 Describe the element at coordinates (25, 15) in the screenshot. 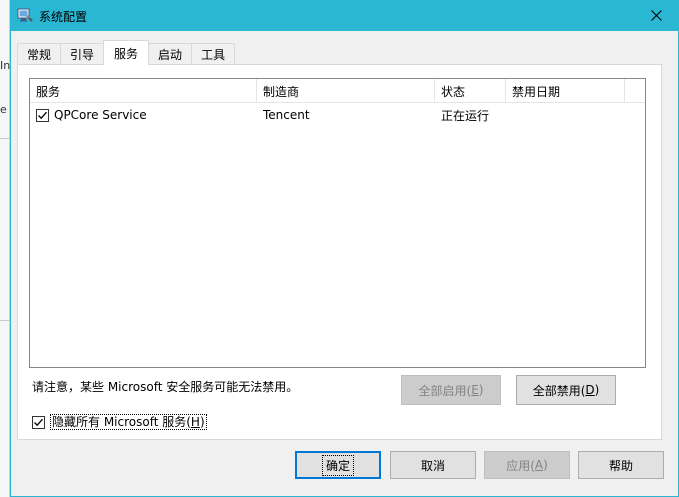

I see `msconfig-icon` at that location.